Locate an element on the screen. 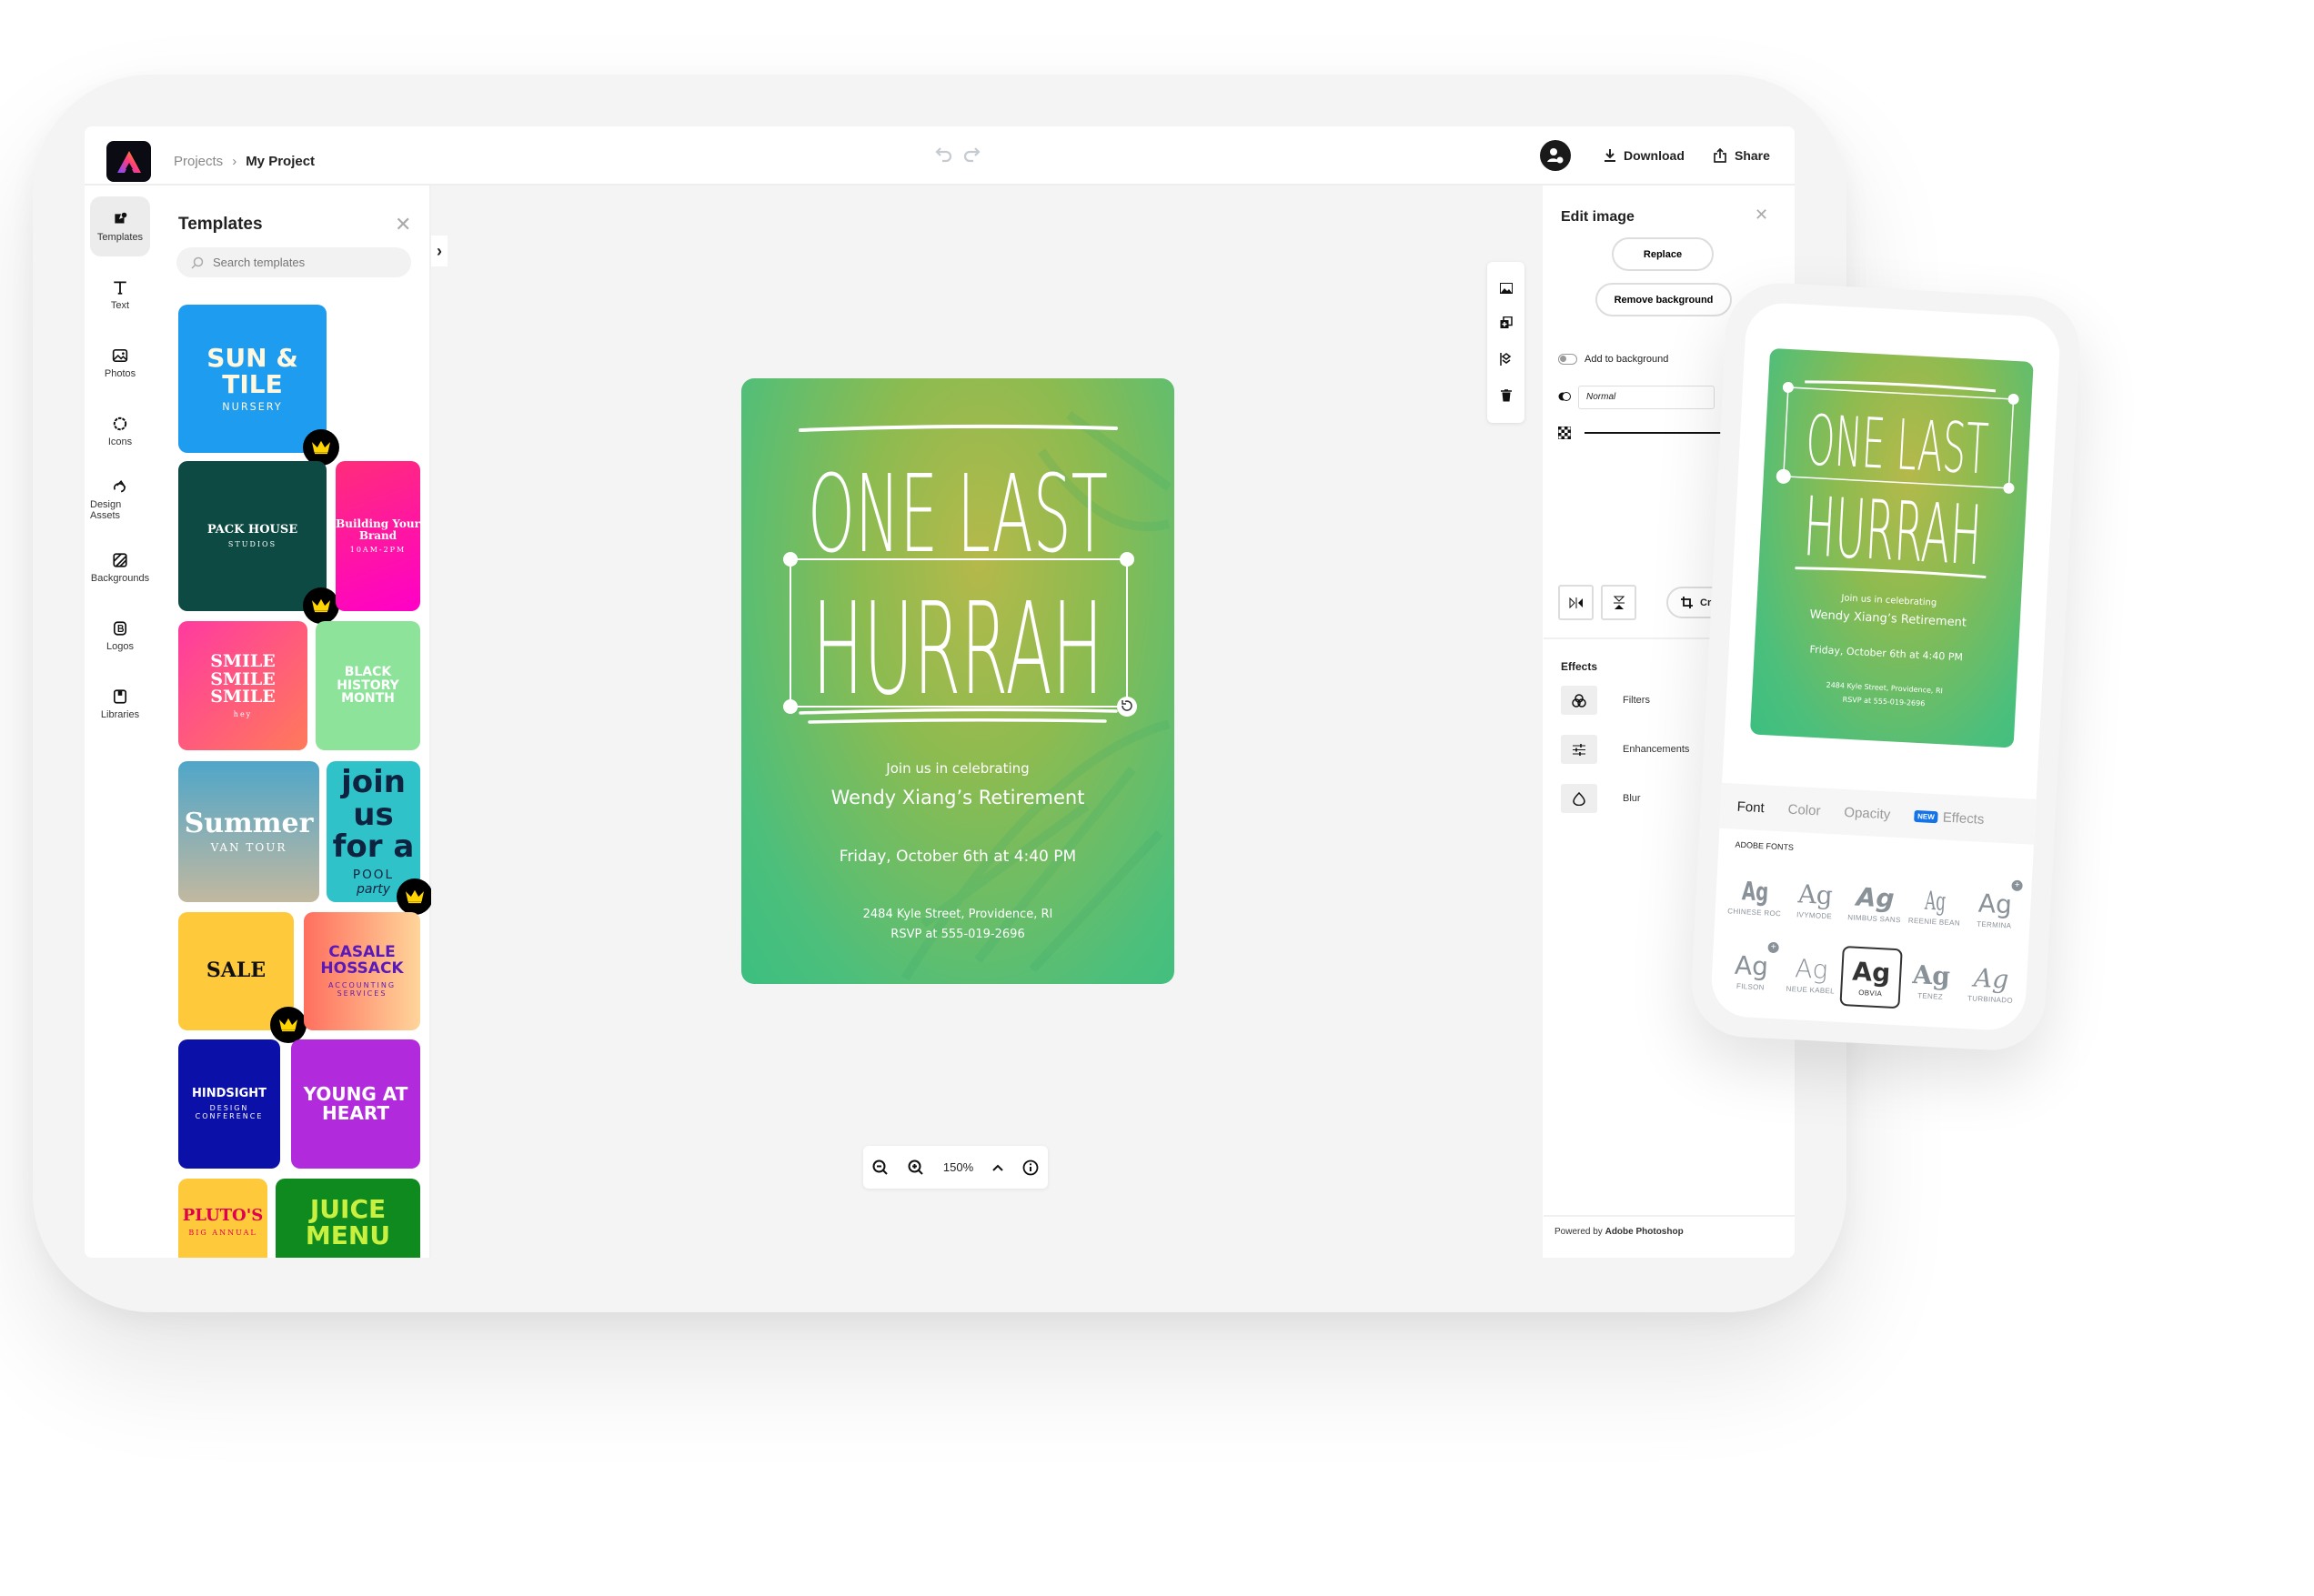 The image size is (2314, 1596). template-thumbnail: Building Your Brand 10AM-2PM is located at coordinates (378, 536).